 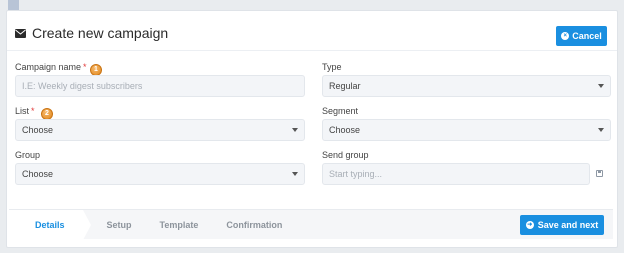 What do you see at coordinates (332, 67) in the screenshot?
I see `type-label: Type` at bounding box center [332, 67].